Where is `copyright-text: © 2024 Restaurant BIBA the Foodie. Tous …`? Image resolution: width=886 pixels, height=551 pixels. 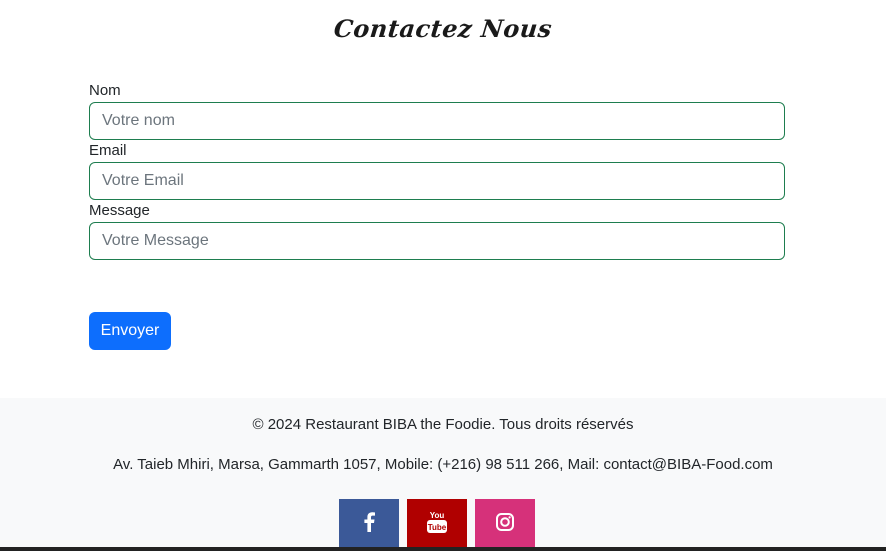
copyright-text: © 2024 Restaurant BIBA the Foodie. Tous … is located at coordinates (443, 424).